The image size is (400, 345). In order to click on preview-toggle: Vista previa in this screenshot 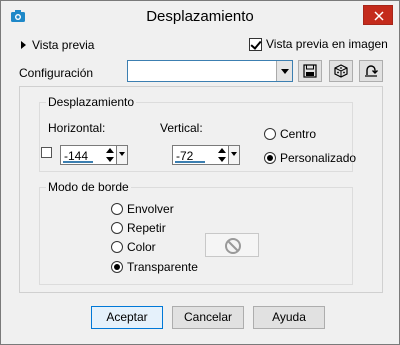, I will do `click(57, 45)`.